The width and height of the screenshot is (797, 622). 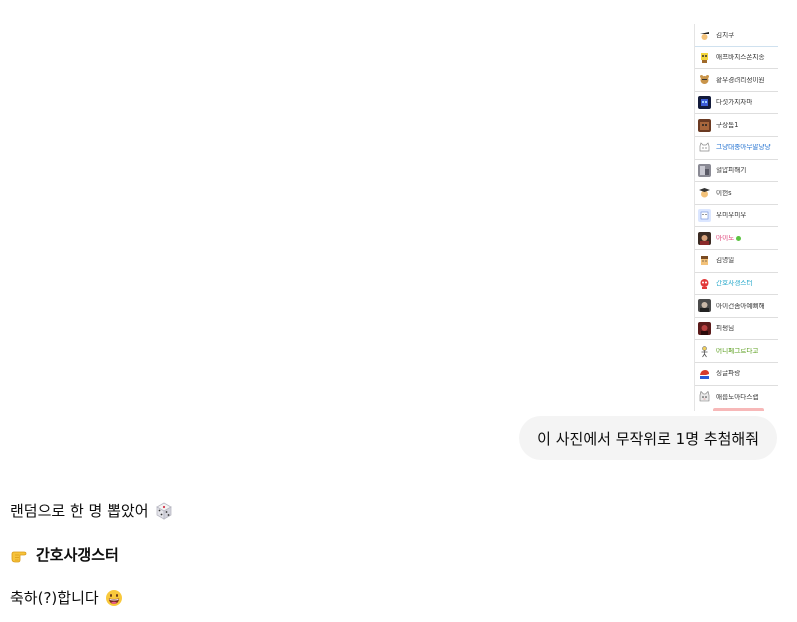 I want to click on robot-icon, so click(x=704, y=103).